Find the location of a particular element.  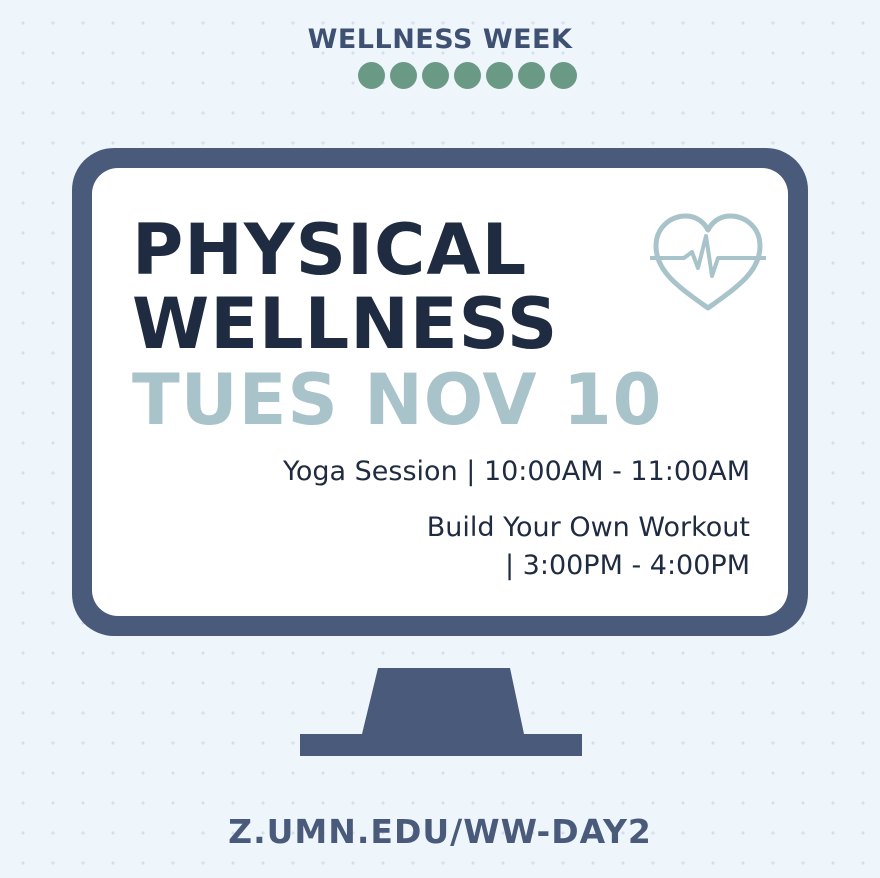

event-yoga: Yoga Session | 10:00AM - 11:00AM is located at coordinates (516, 471).